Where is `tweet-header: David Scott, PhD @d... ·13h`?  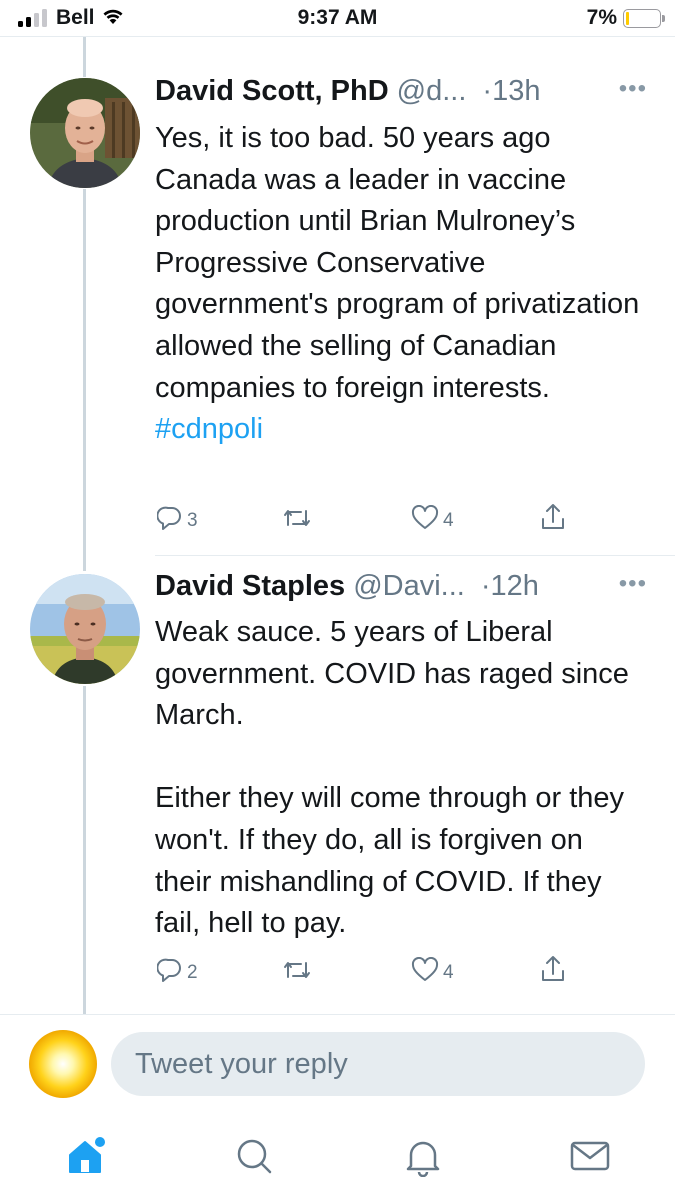 tweet-header: David Scott, PhD @d... ·13h is located at coordinates (401, 93).